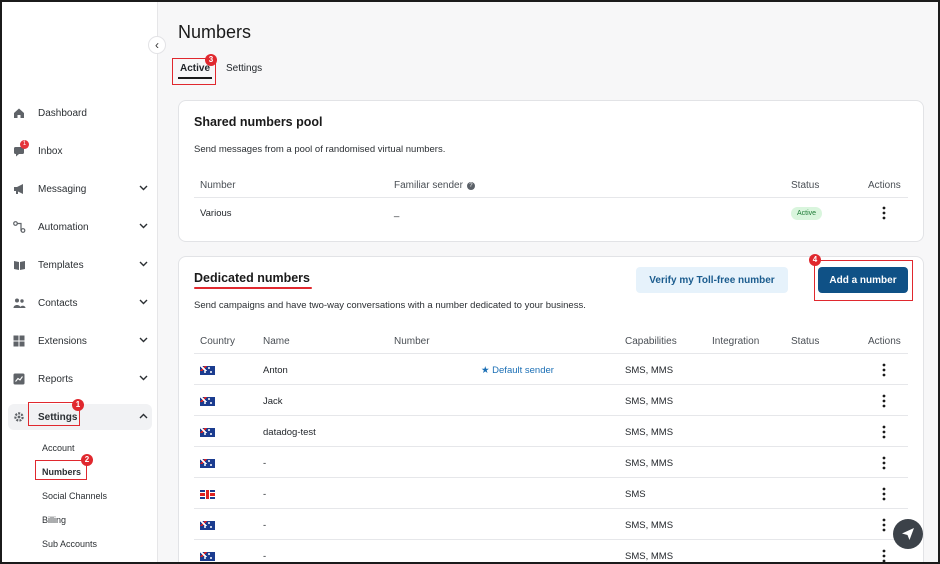 The image size is (940, 564). I want to click on chat-launcher-button, so click(908, 534).